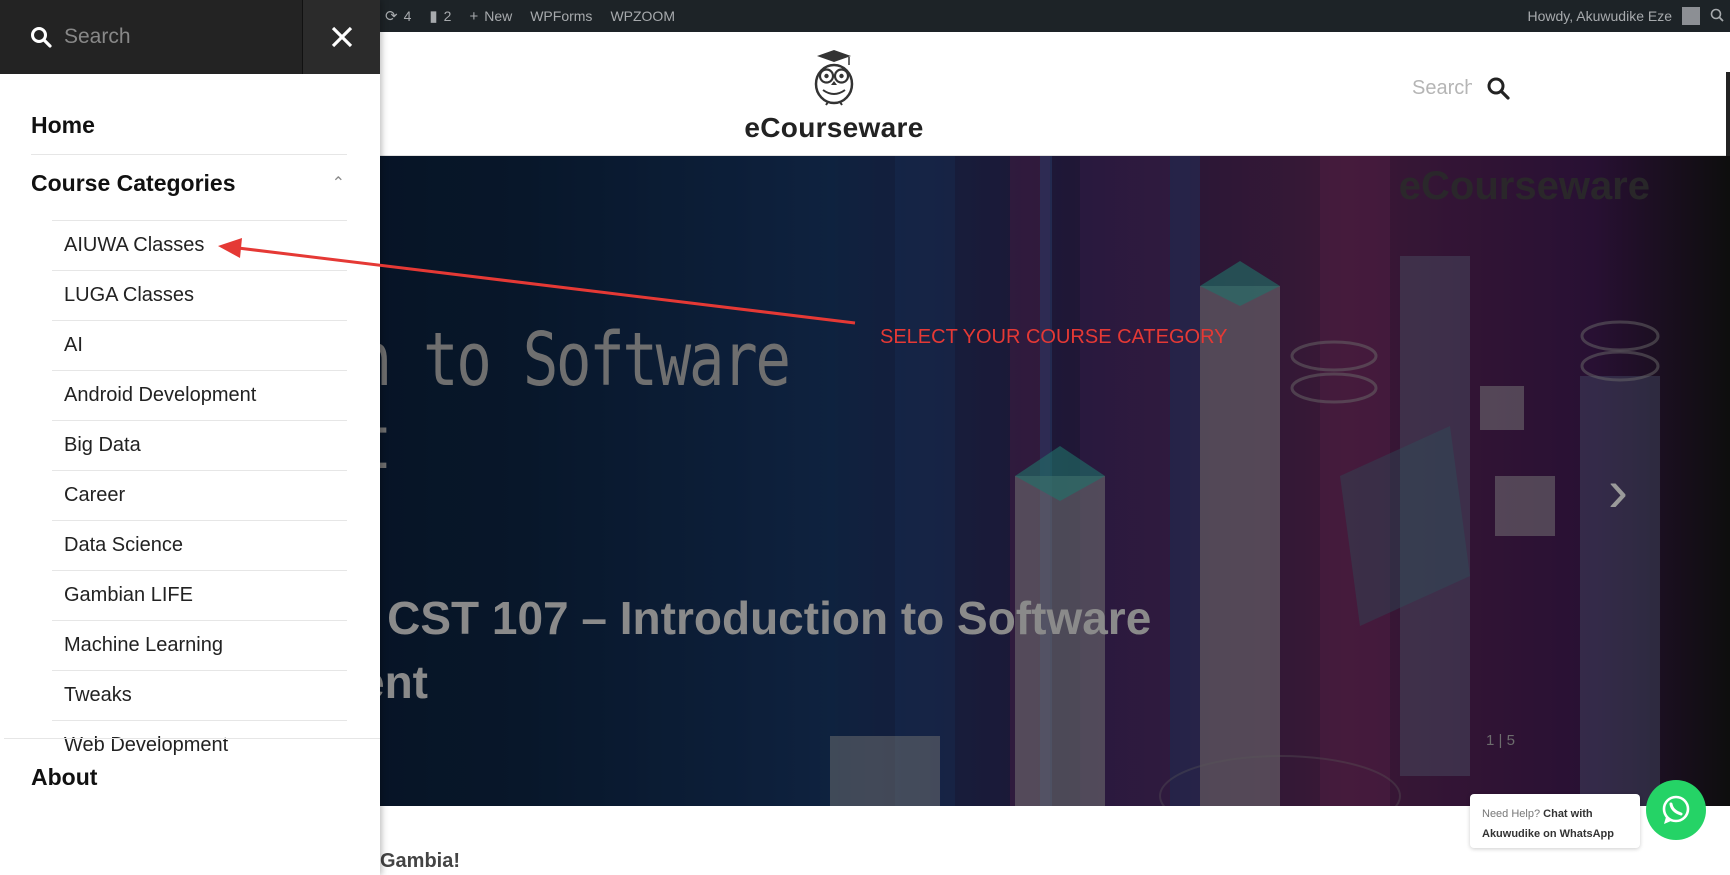 This screenshot has width=1730, height=875. What do you see at coordinates (1691, 16) in the screenshot?
I see `avatar` at bounding box center [1691, 16].